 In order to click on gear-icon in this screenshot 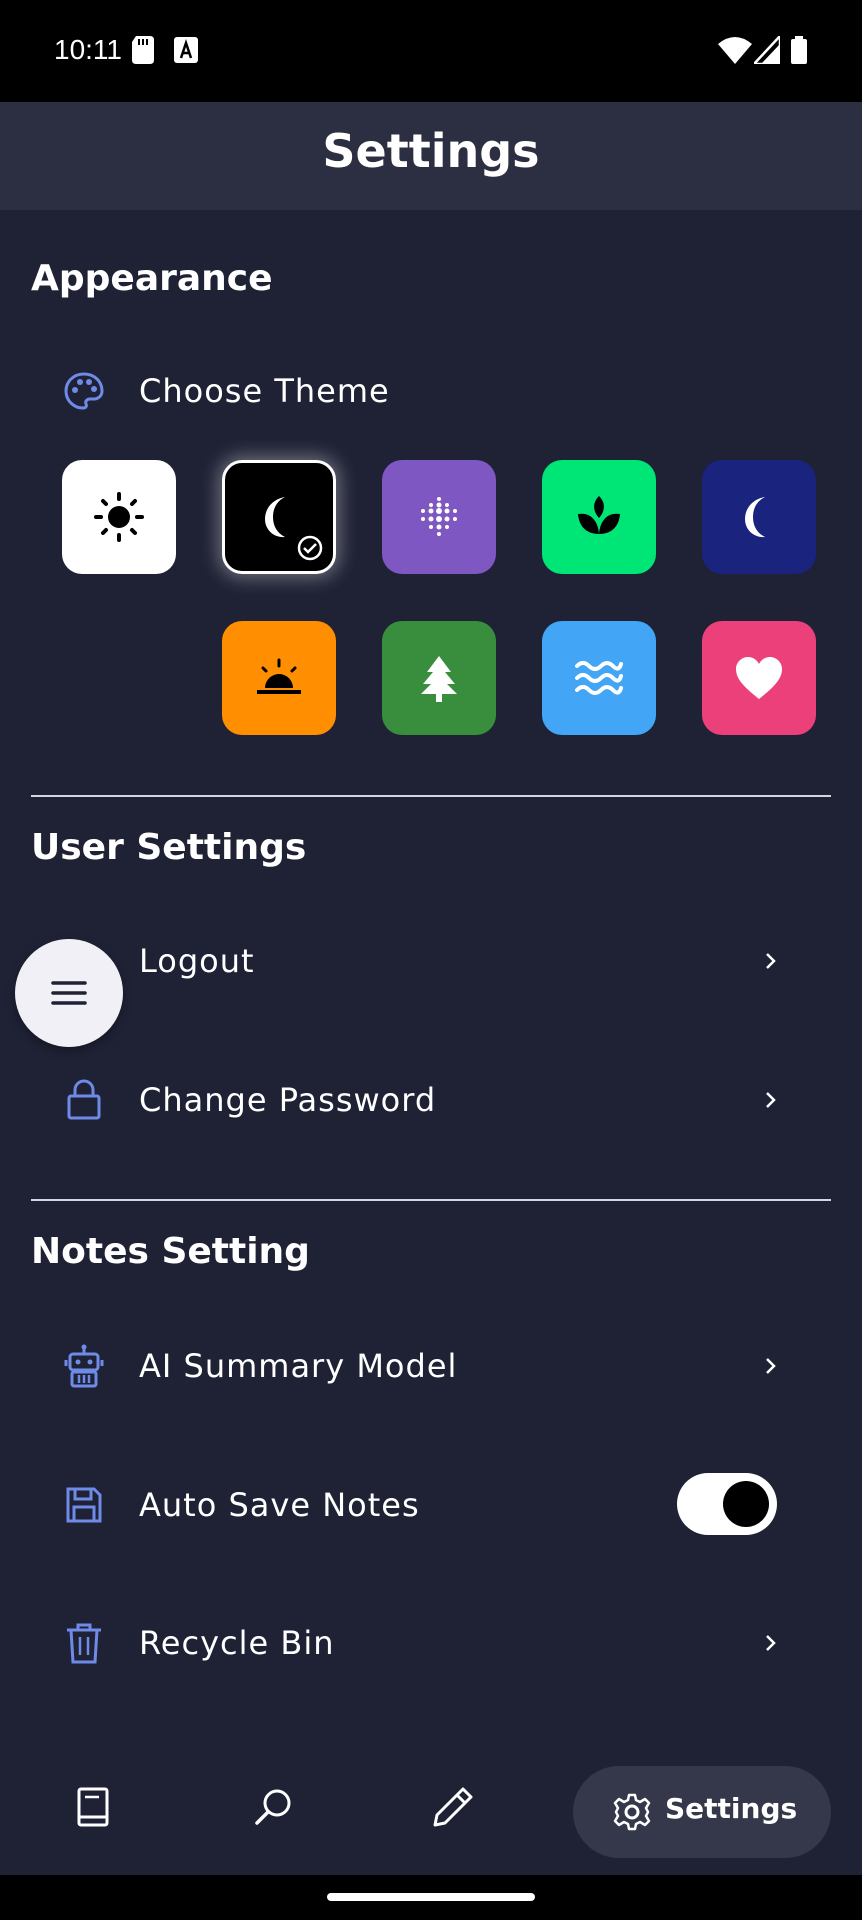, I will do `click(632, 1812)`.